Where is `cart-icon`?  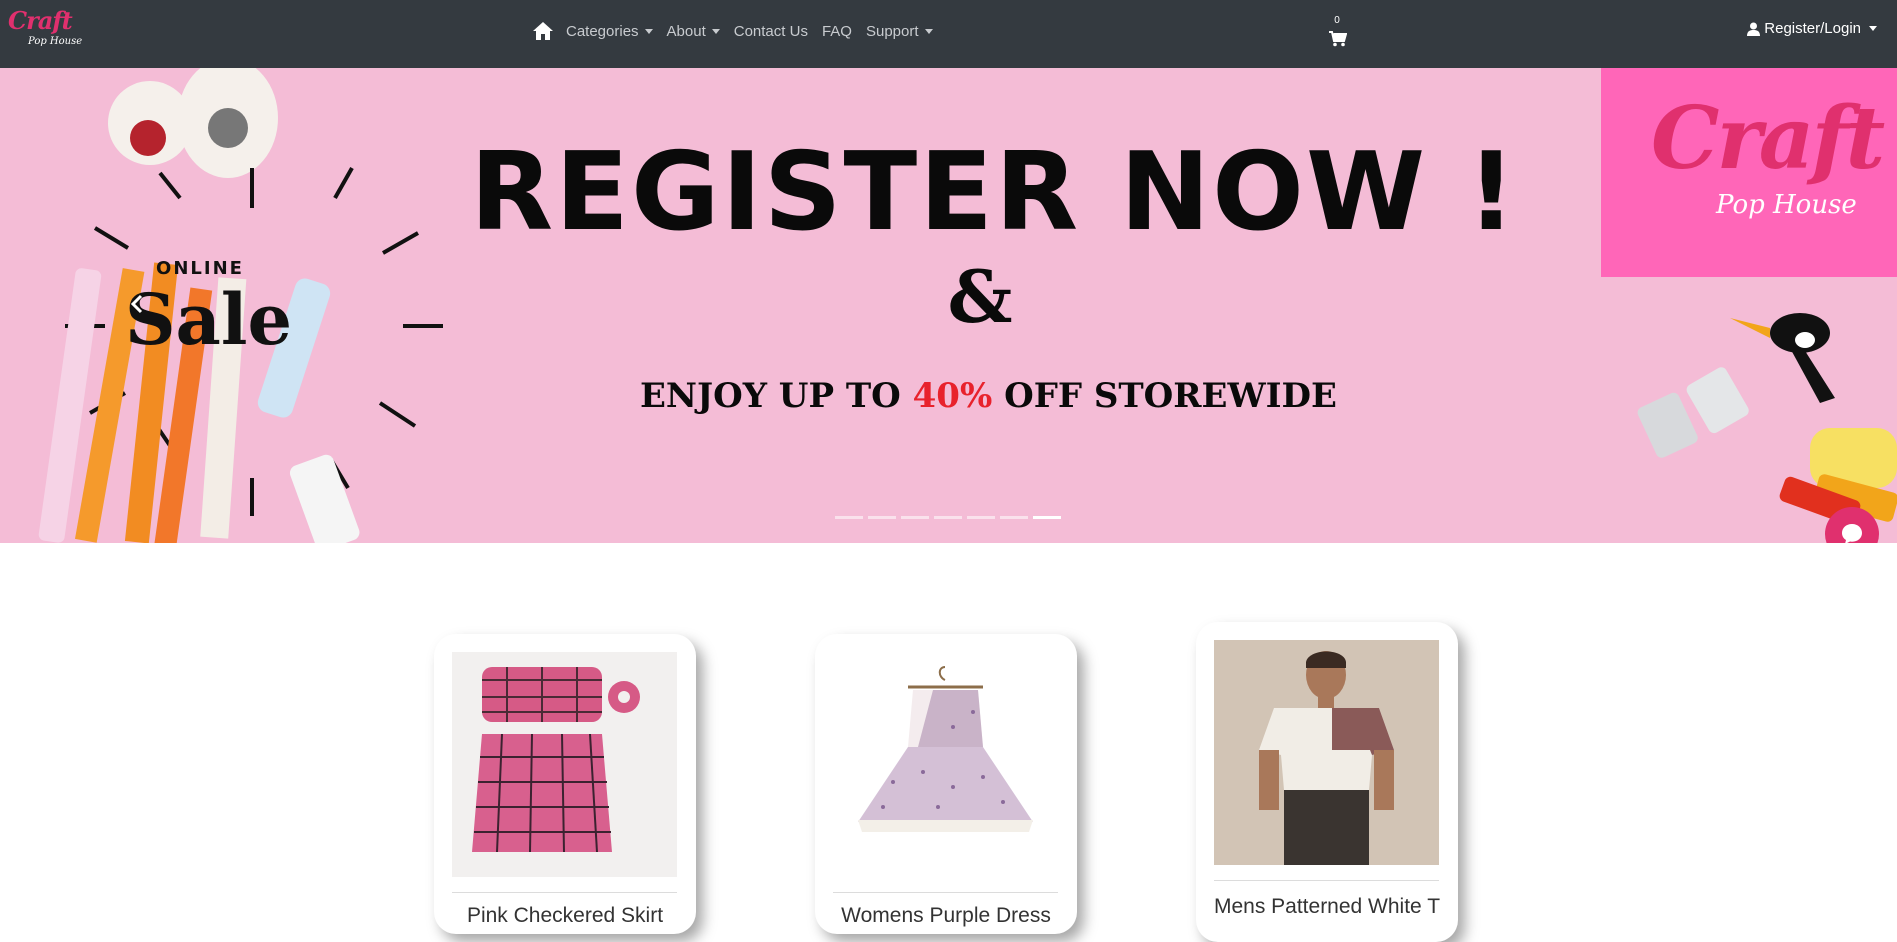
cart-icon is located at coordinates (1338, 39).